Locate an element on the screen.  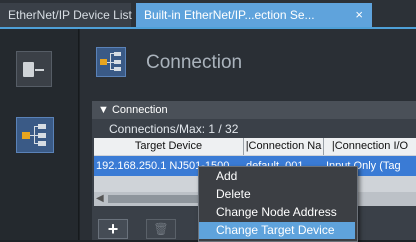
trash-icon: 🗑 is located at coordinates (161, 229).